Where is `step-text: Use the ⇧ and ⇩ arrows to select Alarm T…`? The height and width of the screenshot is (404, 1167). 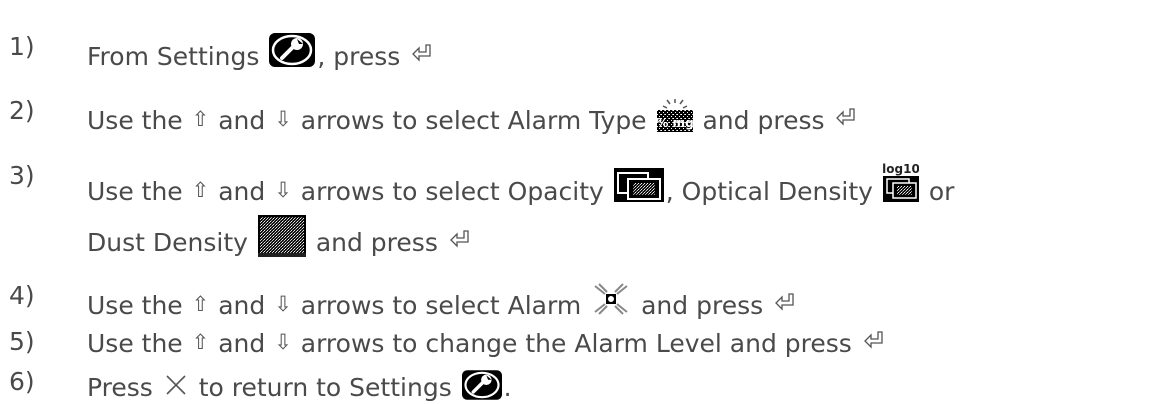
step-text: Use the ⇧ and ⇩ arrows to select Alarm T… is located at coordinates (472, 116).